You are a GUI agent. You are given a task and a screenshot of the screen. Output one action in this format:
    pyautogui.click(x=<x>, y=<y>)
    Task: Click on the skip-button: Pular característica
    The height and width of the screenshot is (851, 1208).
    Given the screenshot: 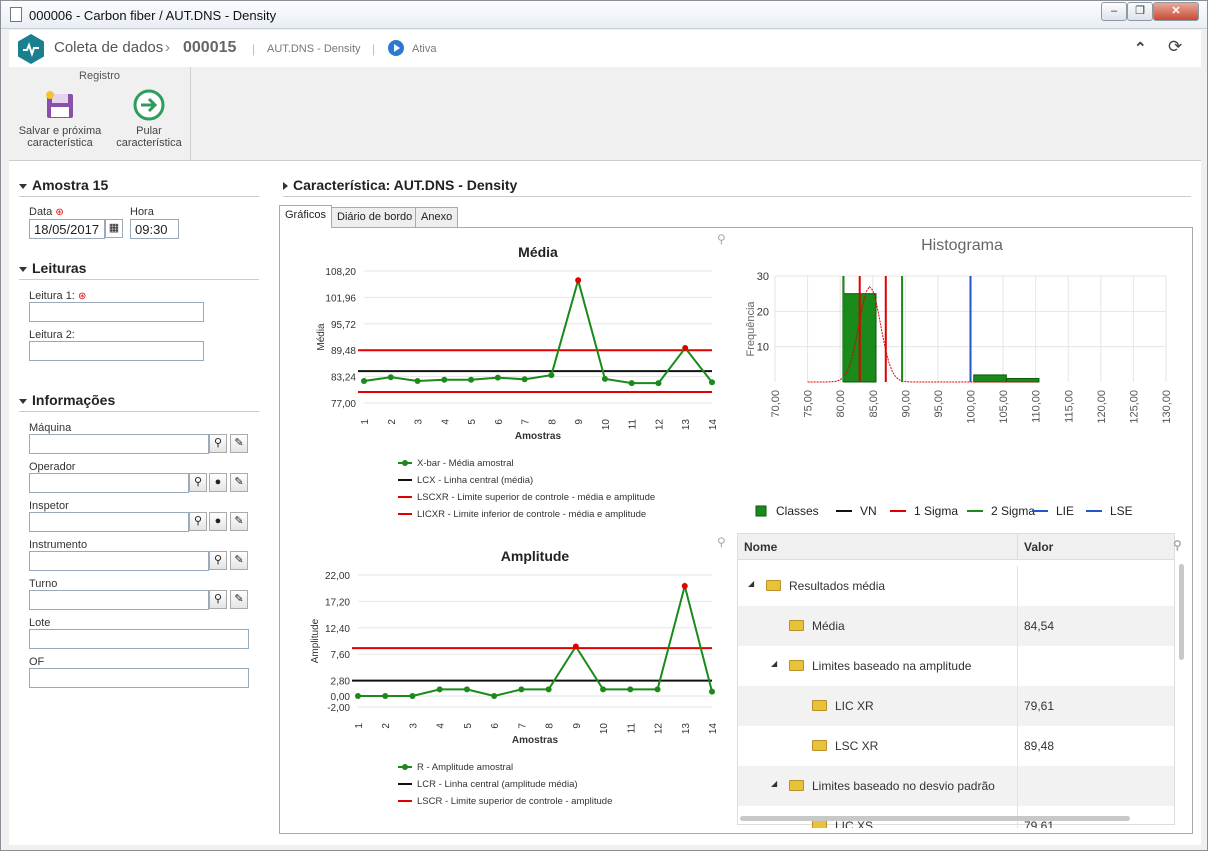 What is the action you would take?
    pyautogui.click(x=149, y=118)
    